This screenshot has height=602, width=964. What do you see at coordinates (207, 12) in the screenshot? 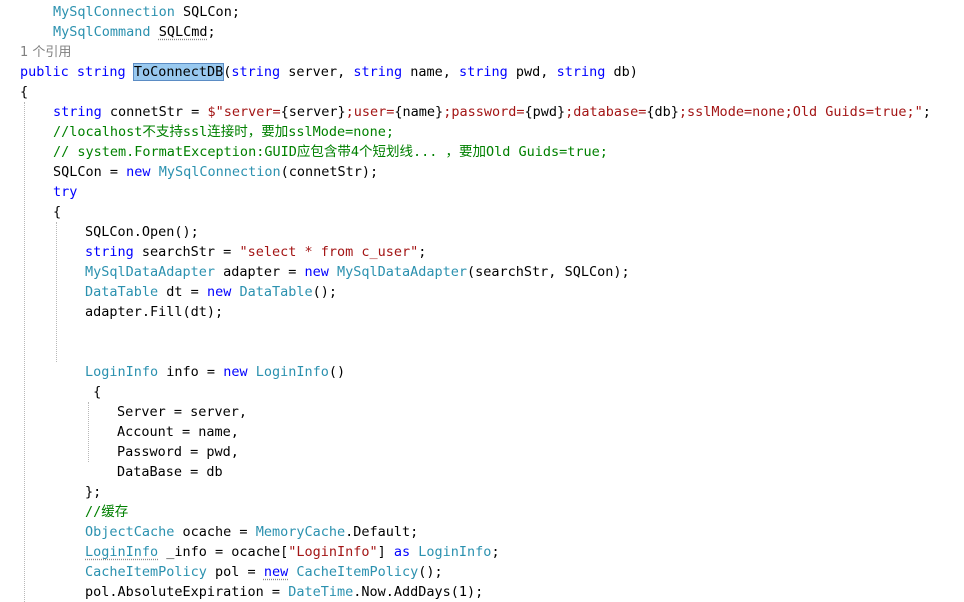
I see `code-token: SQLCon;` at bounding box center [207, 12].